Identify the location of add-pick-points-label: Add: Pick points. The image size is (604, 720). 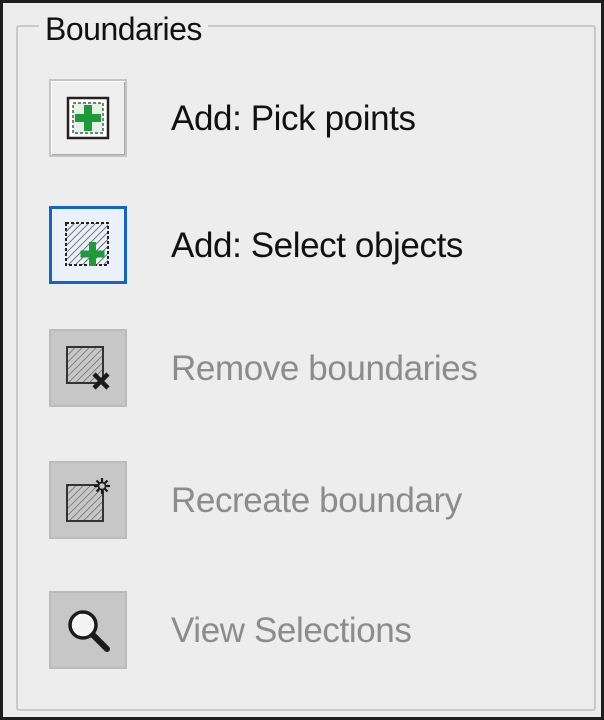
(293, 118).